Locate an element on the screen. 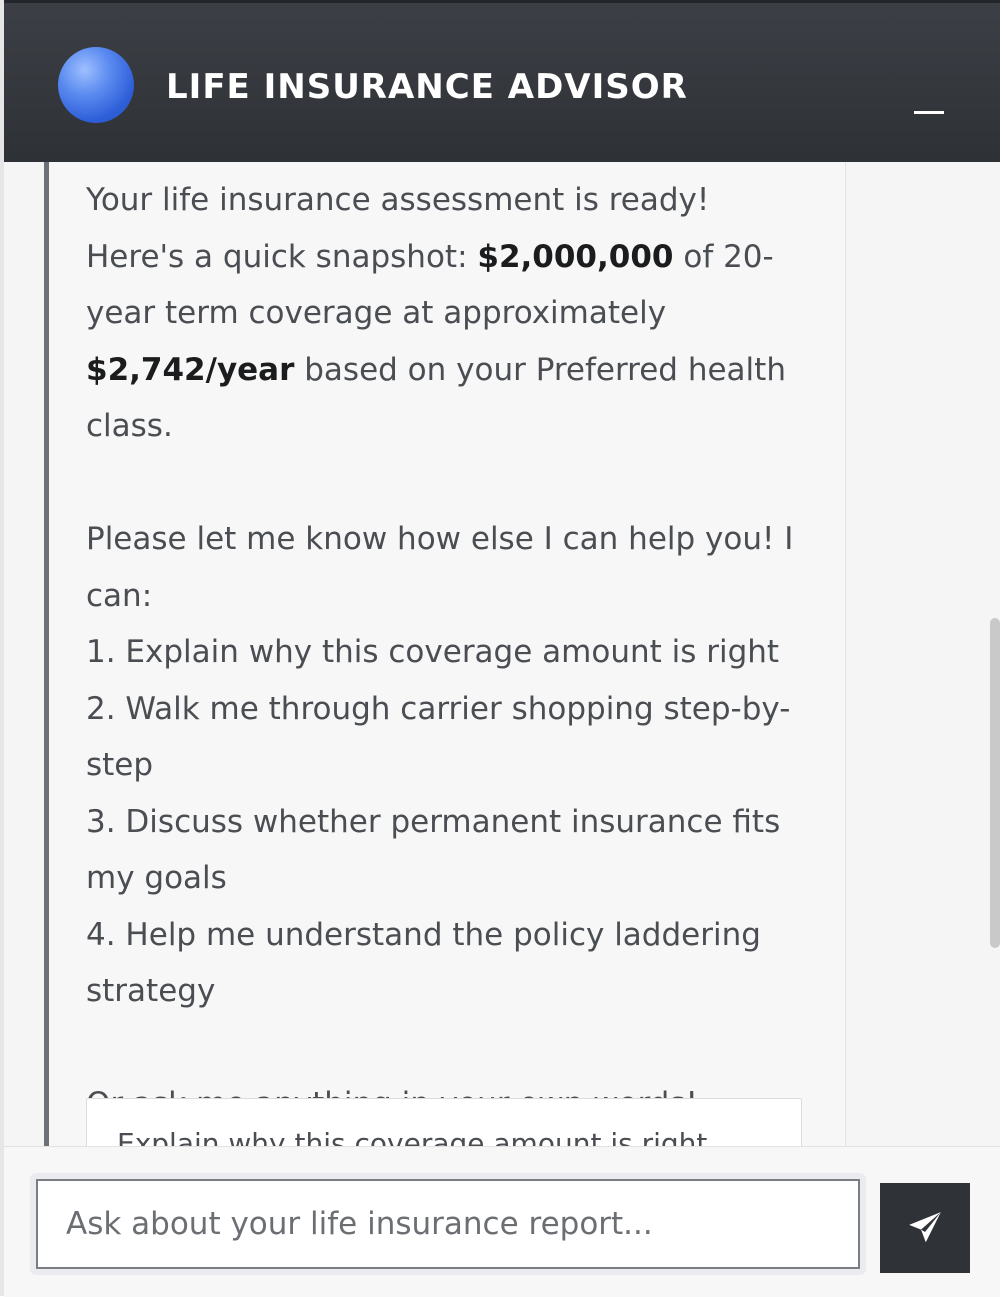 The height and width of the screenshot is (1297, 1004). chat-header: LIFE INSURANCE ADVISOR is located at coordinates (502, 81).